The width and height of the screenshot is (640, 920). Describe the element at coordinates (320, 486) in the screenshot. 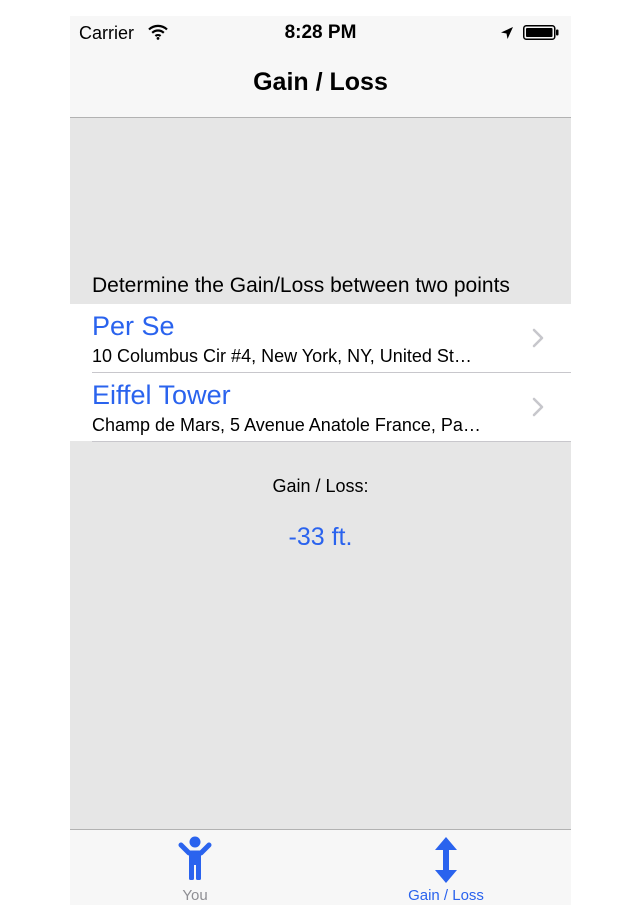

I see `result-label: Gain / Loss:` at that location.